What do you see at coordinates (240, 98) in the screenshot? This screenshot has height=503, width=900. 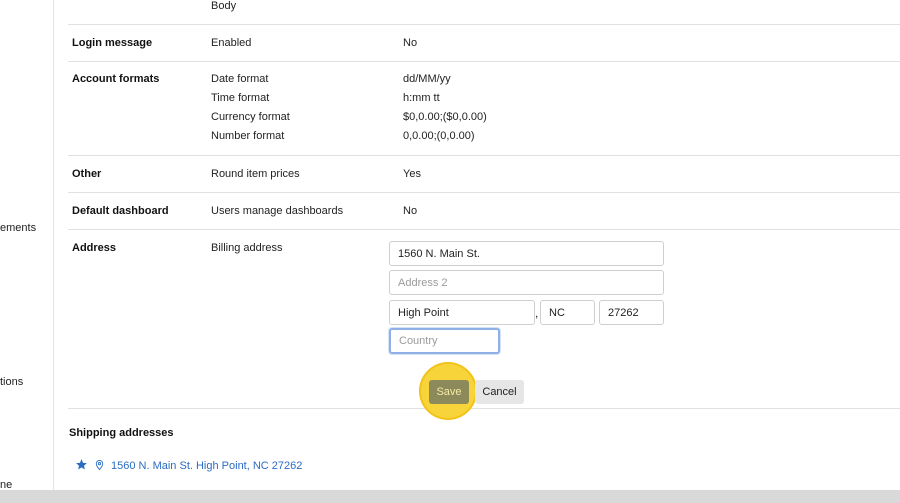 I see `format-time-label: Time format` at bounding box center [240, 98].